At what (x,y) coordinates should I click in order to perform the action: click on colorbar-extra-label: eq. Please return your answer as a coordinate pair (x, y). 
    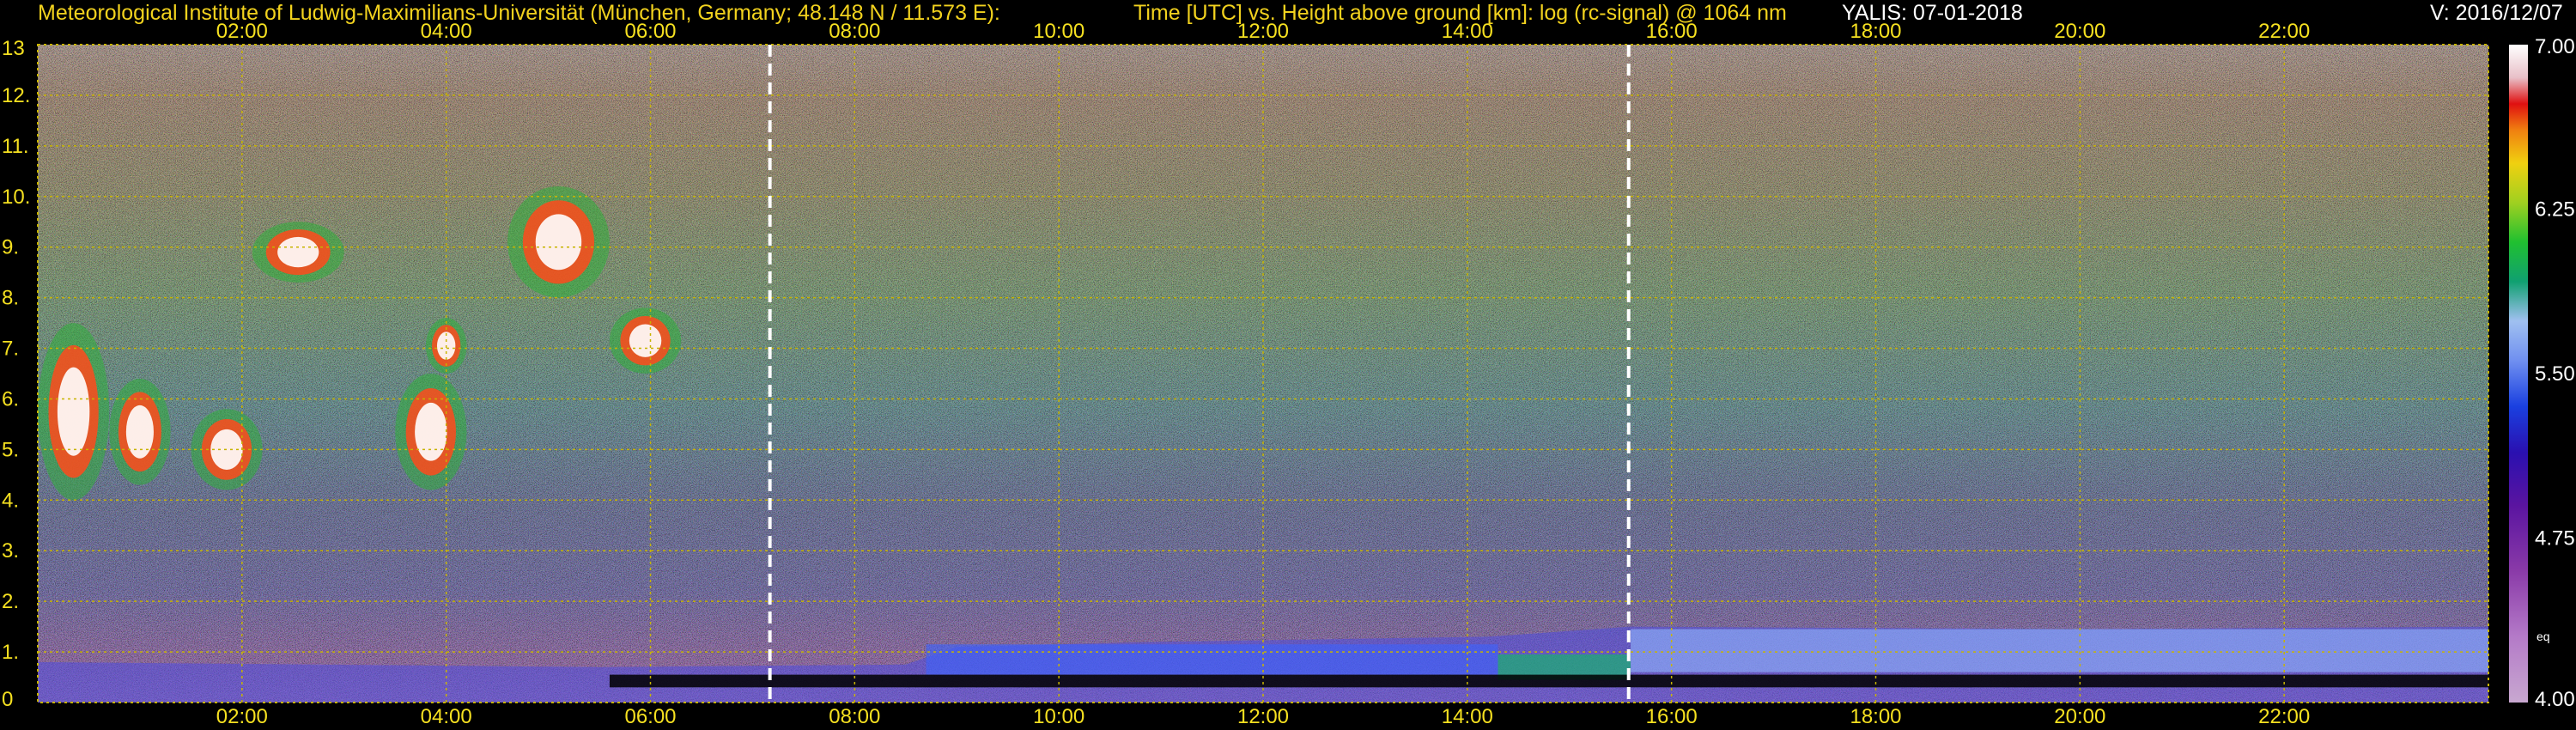
    Looking at the image, I should click on (2544, 636).